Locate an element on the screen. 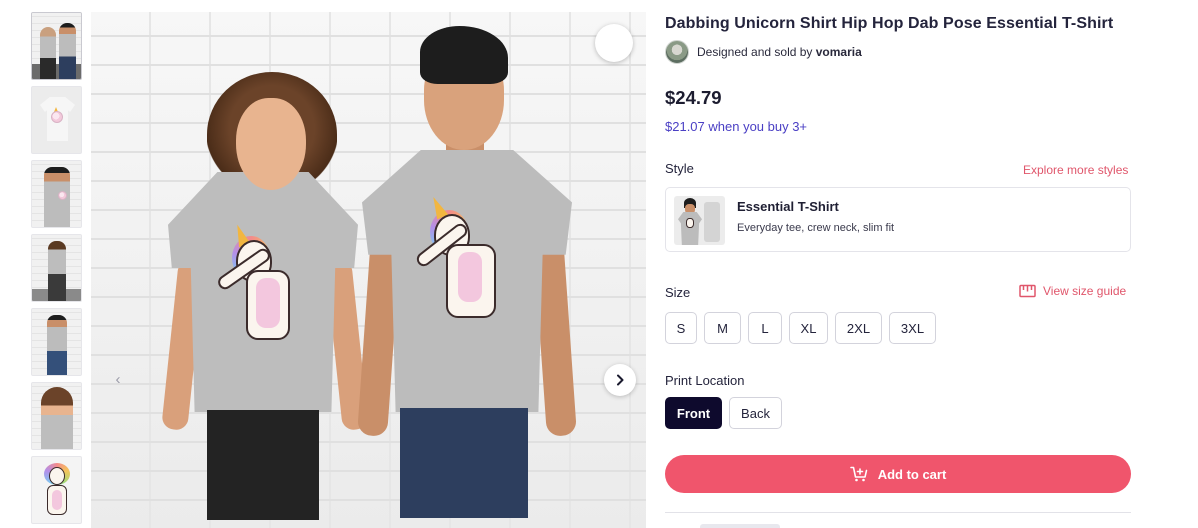  chevron-left-icon: ‹ is located at coordinates (118, 379).